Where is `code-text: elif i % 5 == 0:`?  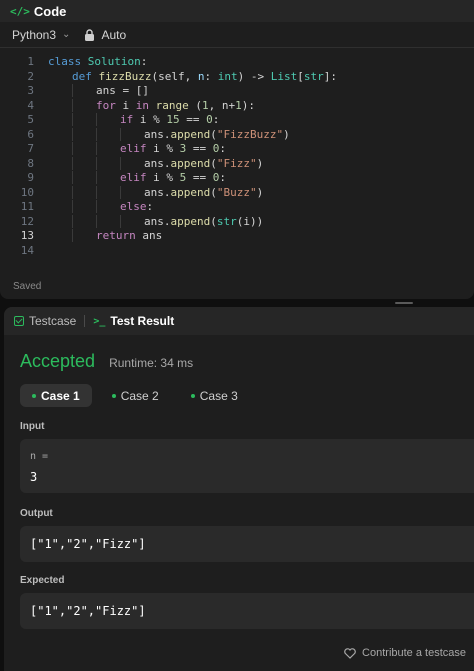
code-text: elif i % 5 == 0: is located at coordinates (131, 178).